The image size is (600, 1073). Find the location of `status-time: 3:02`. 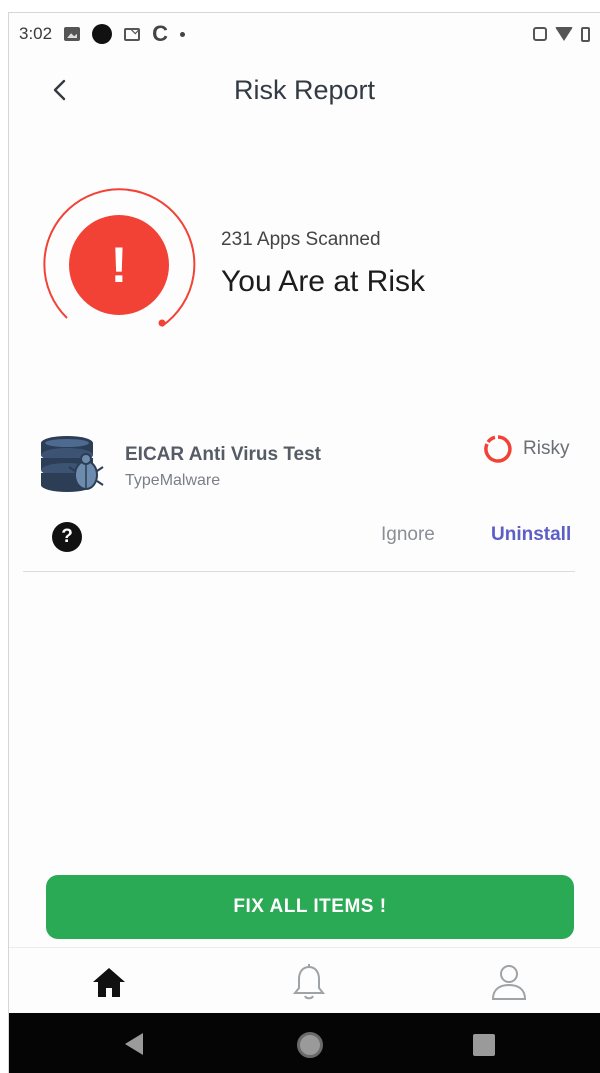

status-time: 3:02 is located at coordinates (36, 33).